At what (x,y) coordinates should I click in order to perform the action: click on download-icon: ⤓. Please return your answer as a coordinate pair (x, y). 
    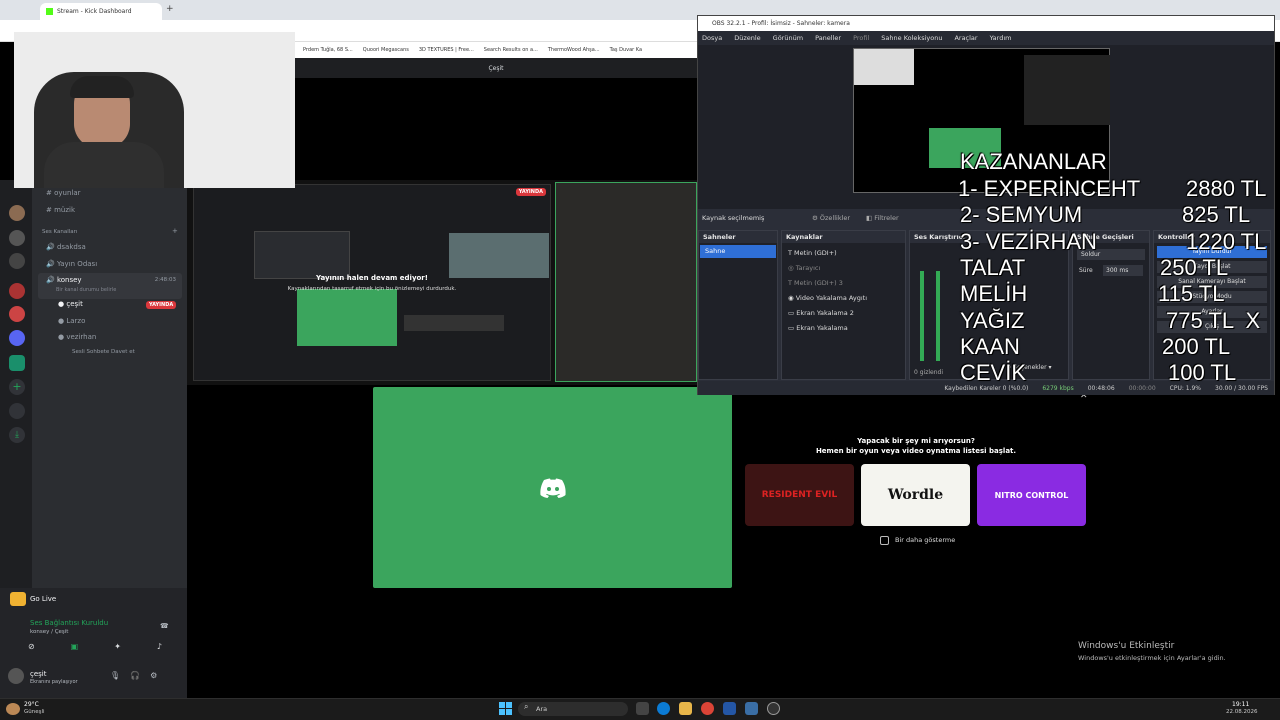
    Looking at the image, I should click on (17, 435).